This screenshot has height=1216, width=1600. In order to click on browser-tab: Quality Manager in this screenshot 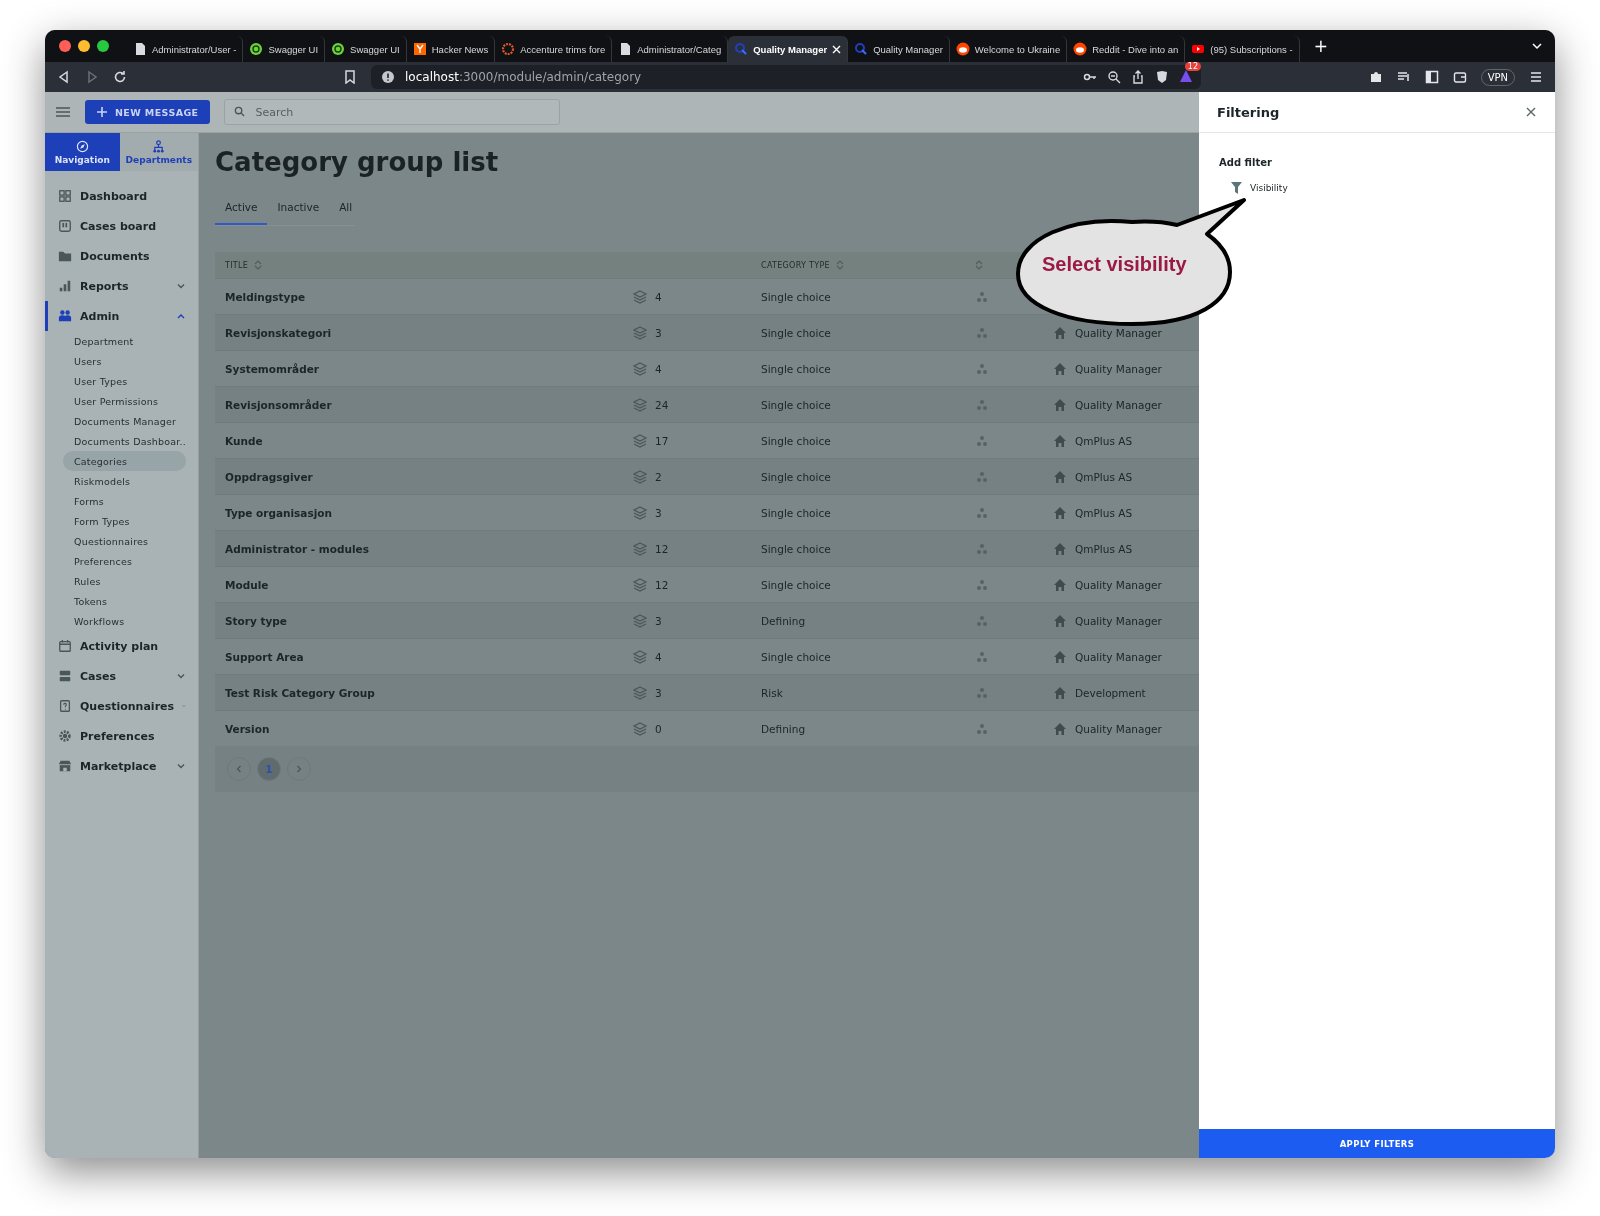, I will do `click(788, 49)`.